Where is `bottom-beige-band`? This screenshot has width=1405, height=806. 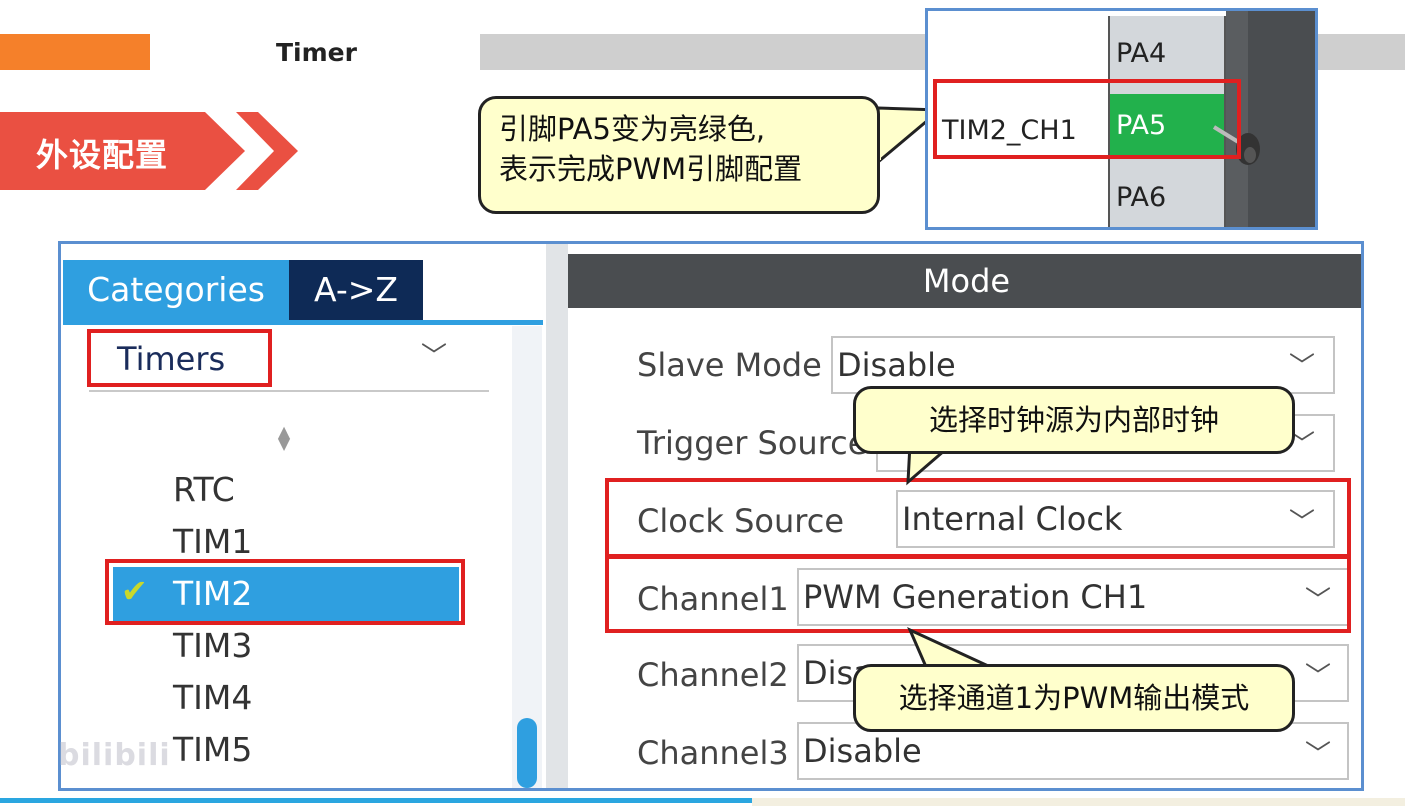
bottom-beige-band is located at coordinates (1078, 802).